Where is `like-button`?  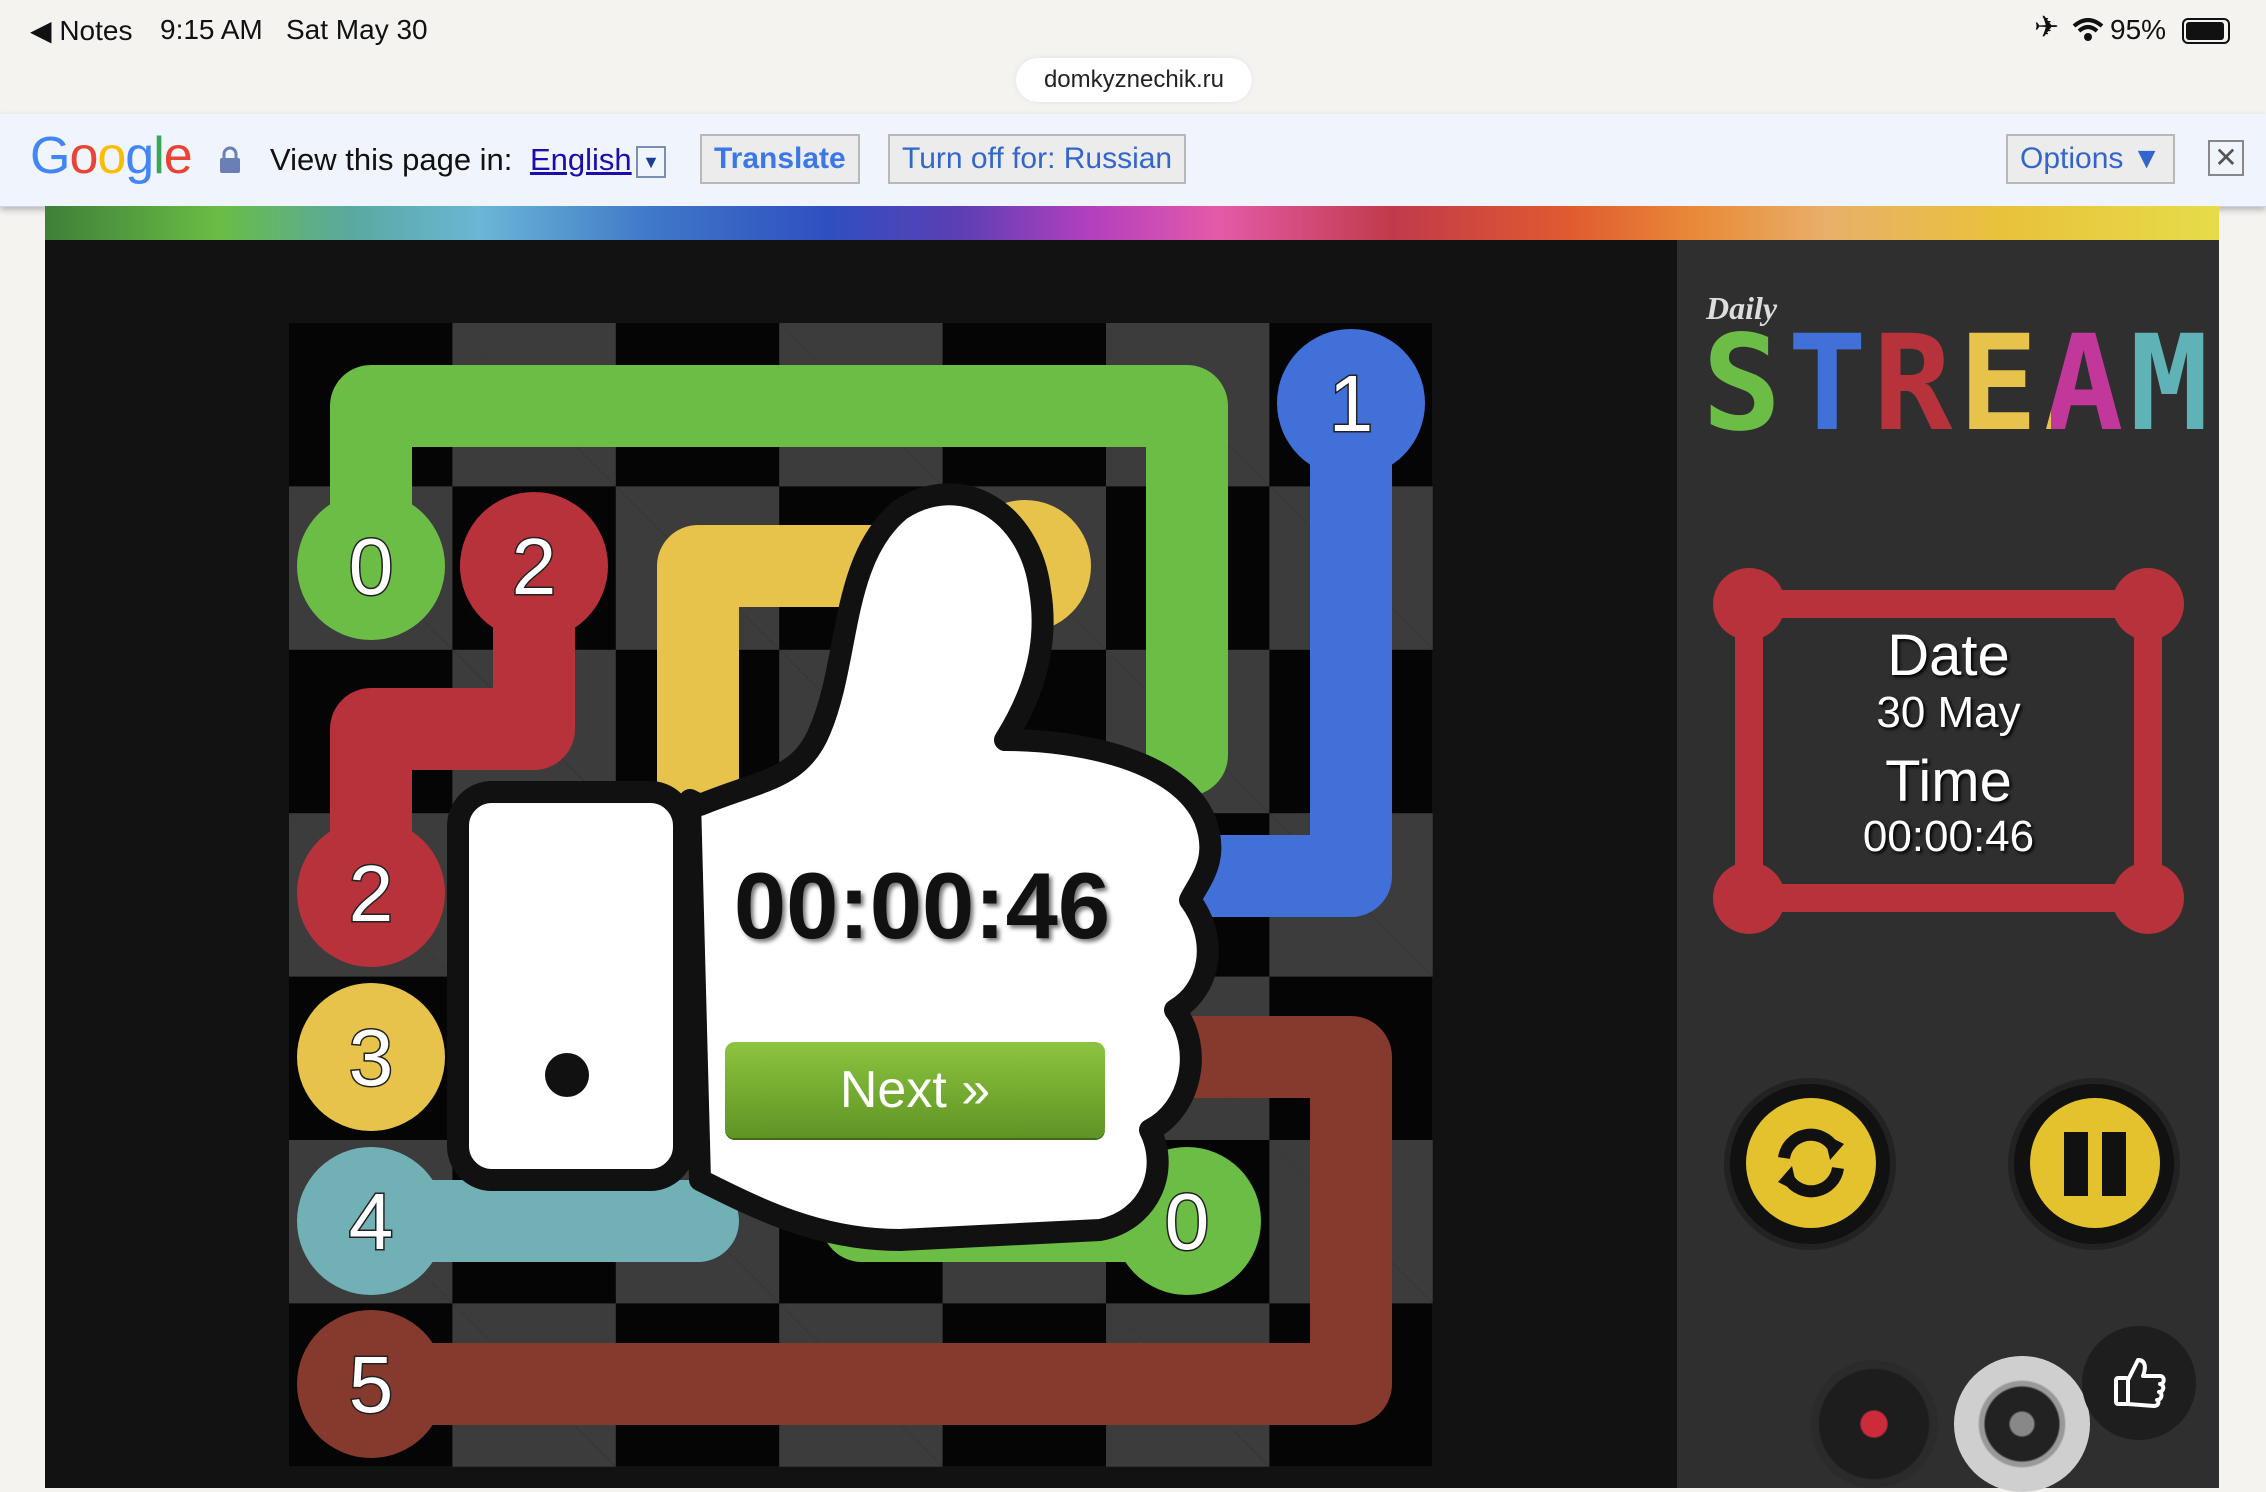
like-button is located at coordinates (2139, 1383).